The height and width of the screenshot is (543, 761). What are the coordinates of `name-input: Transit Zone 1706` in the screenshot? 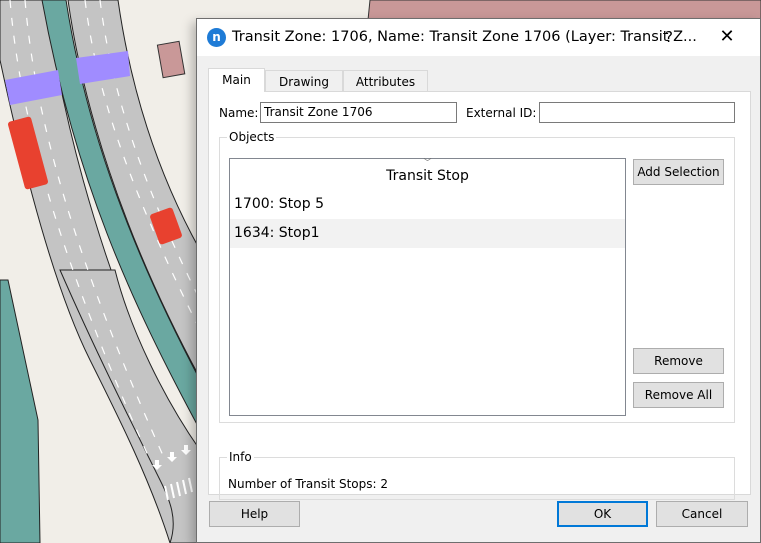 It's located at (358, 112).